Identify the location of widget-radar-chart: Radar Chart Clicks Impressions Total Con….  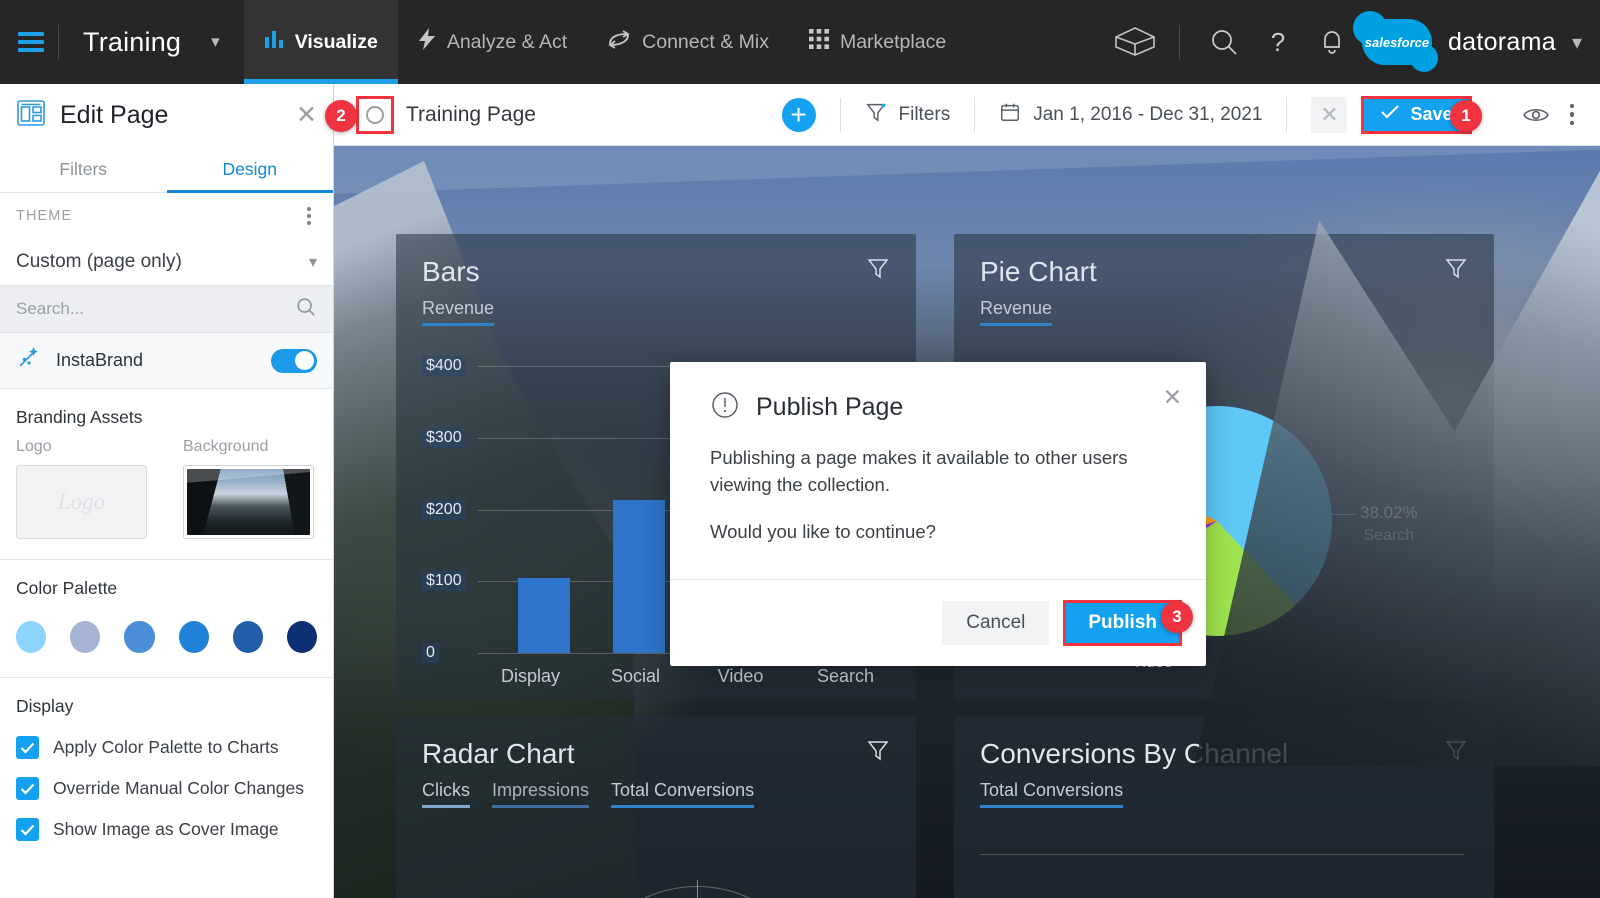
(656, 807).